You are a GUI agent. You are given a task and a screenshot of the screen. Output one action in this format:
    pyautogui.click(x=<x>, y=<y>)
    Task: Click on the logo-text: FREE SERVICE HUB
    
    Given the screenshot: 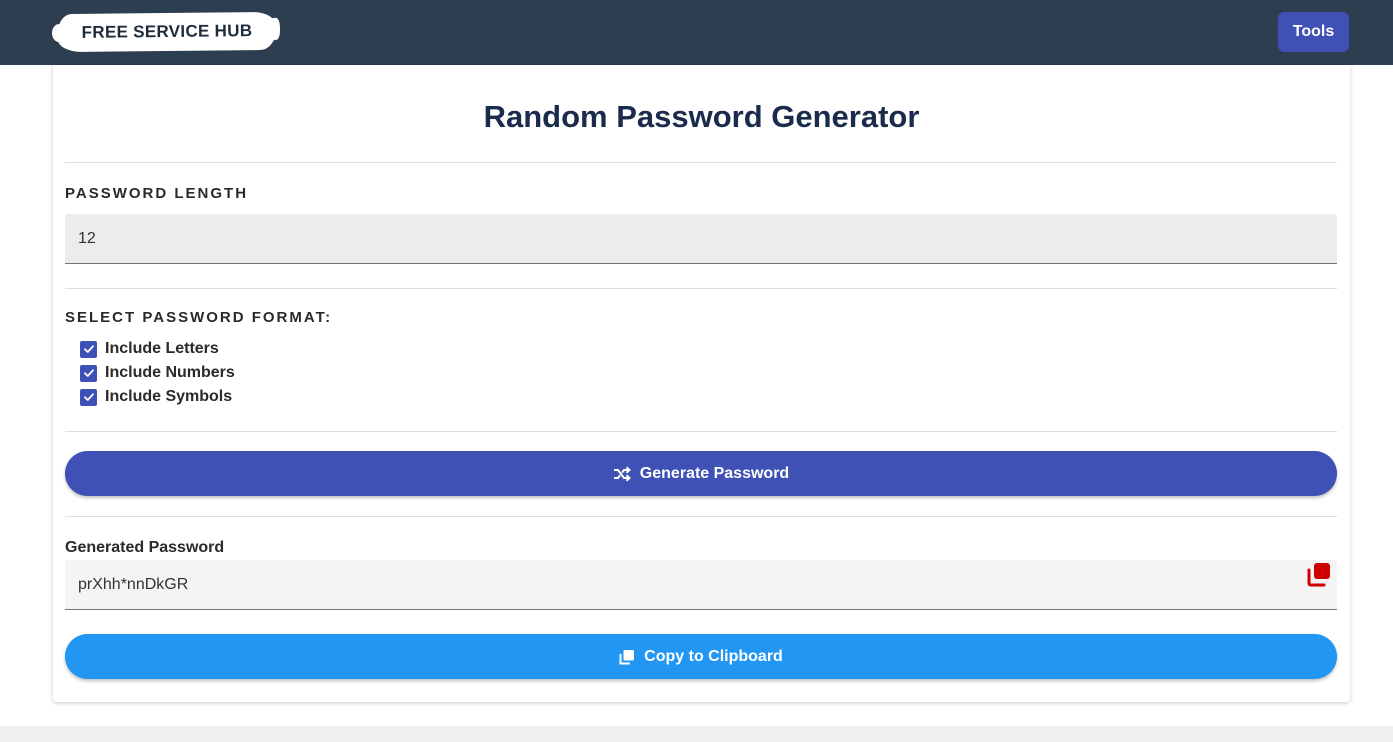 What is the action you would take?
    pyautogui.click(x=167, y=31)
    